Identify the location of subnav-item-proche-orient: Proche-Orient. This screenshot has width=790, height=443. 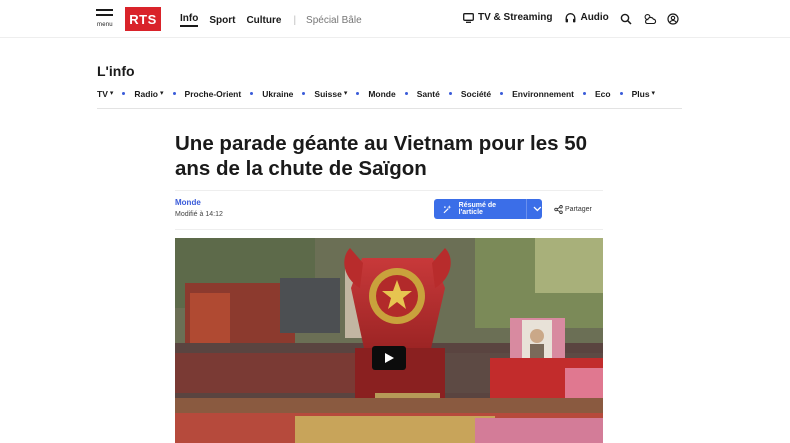
(213, 94).